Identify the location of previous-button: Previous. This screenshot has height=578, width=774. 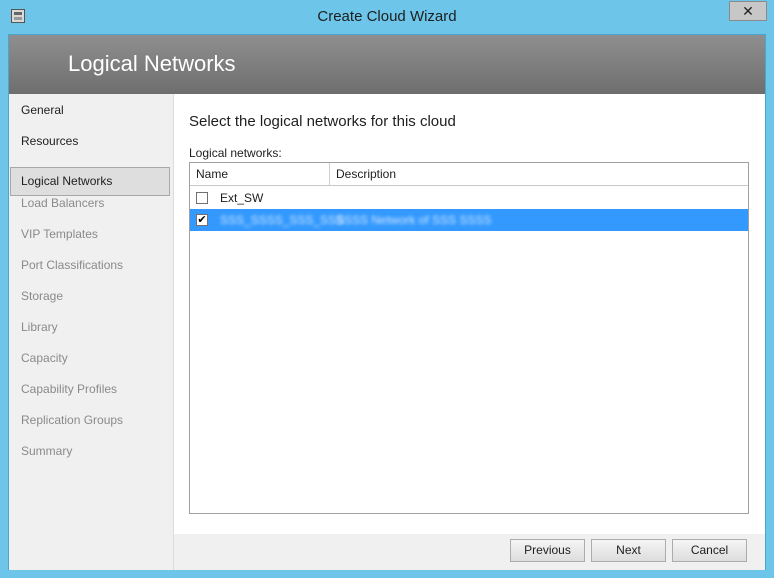
(547, 550).